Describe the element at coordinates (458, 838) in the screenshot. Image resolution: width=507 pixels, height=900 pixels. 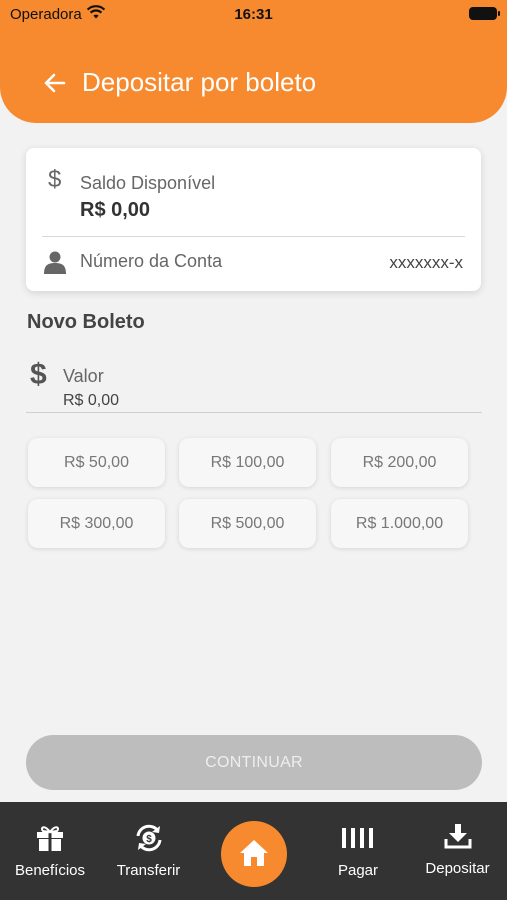
I see `download-icon` at that location.